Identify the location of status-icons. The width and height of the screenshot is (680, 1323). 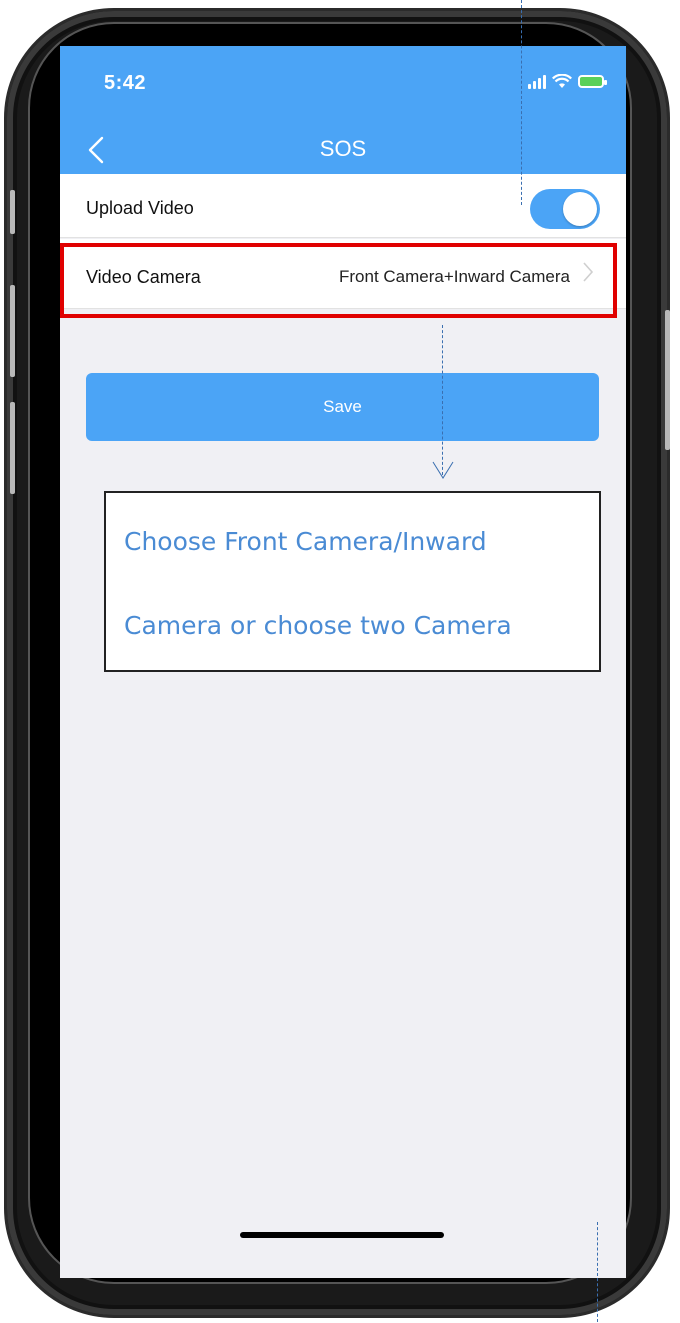
(567, 81).